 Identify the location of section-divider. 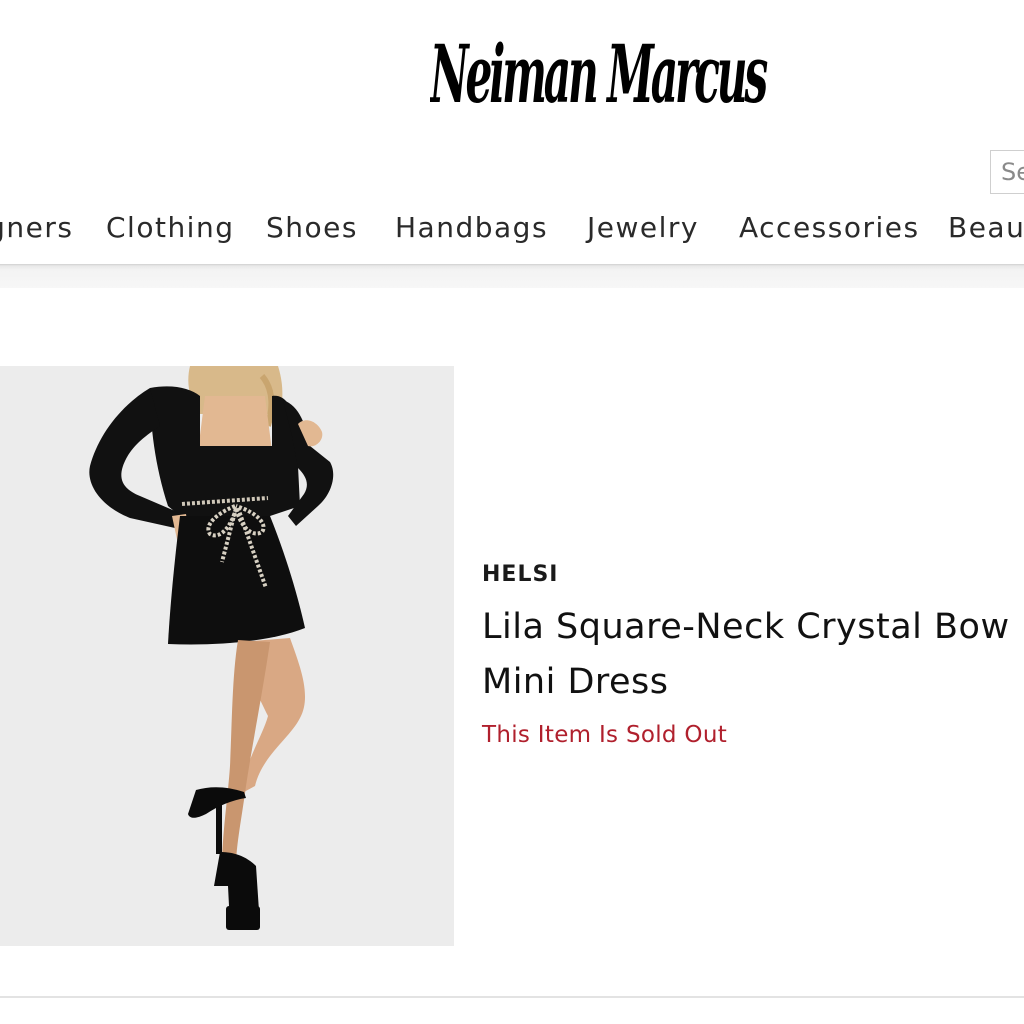
(512, 997).